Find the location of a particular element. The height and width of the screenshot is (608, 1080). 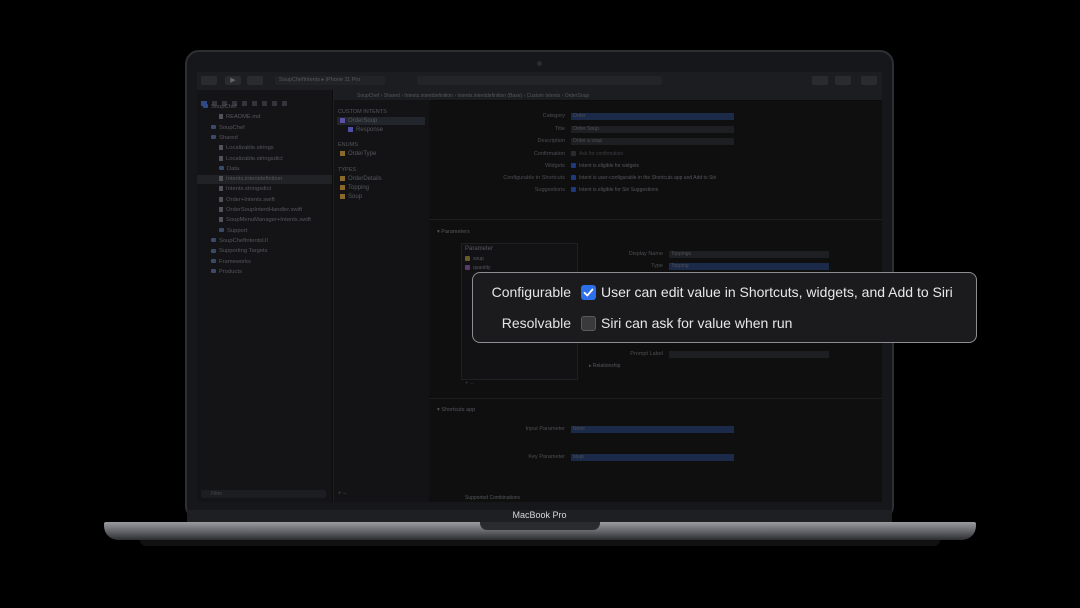

test-icon is located at coordinates (254, 103).